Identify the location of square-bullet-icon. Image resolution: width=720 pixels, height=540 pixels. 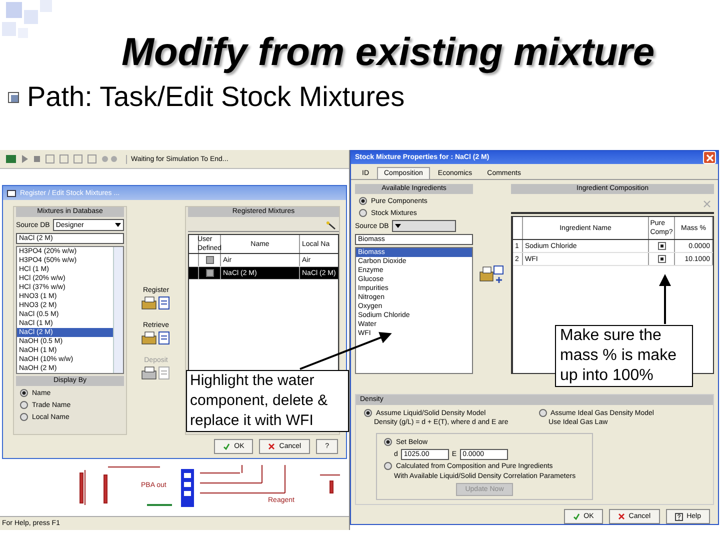
(13, 97).